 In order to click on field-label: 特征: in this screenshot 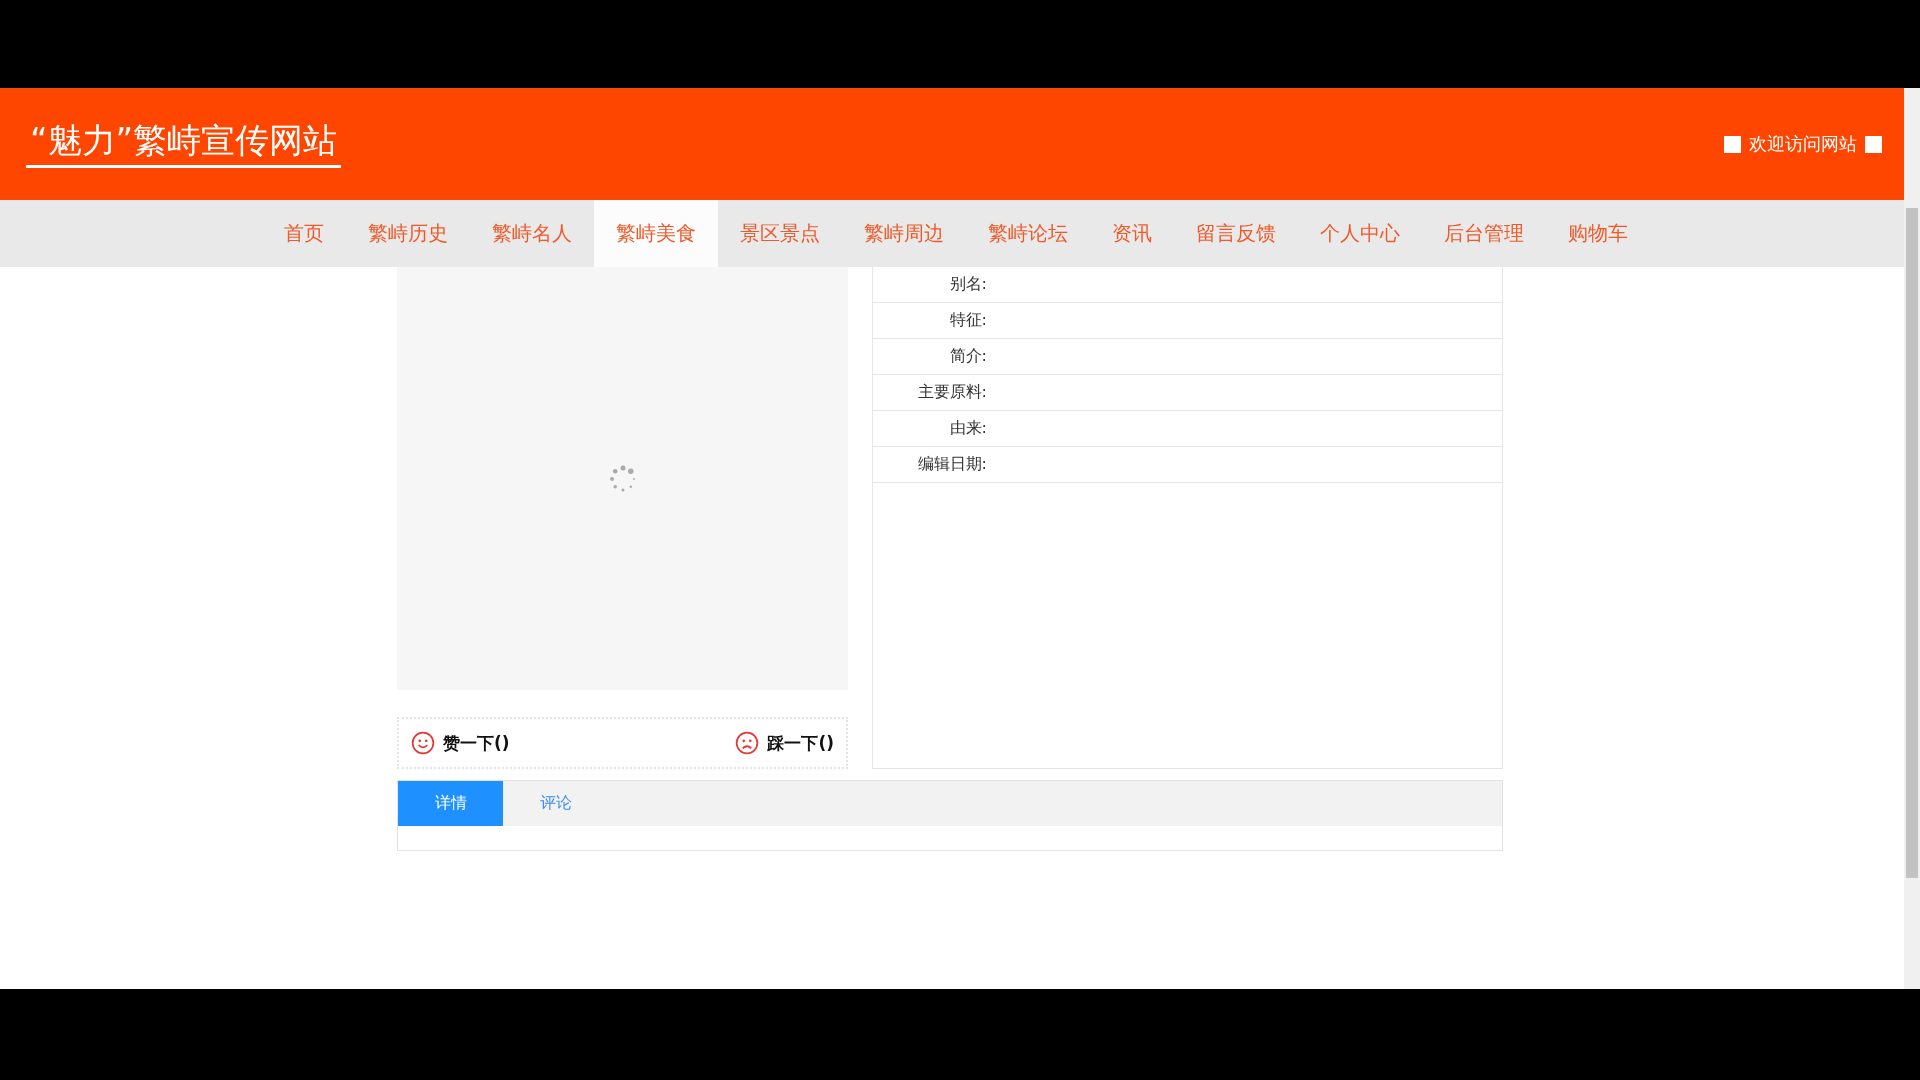, I will do `click(967, 320)`.